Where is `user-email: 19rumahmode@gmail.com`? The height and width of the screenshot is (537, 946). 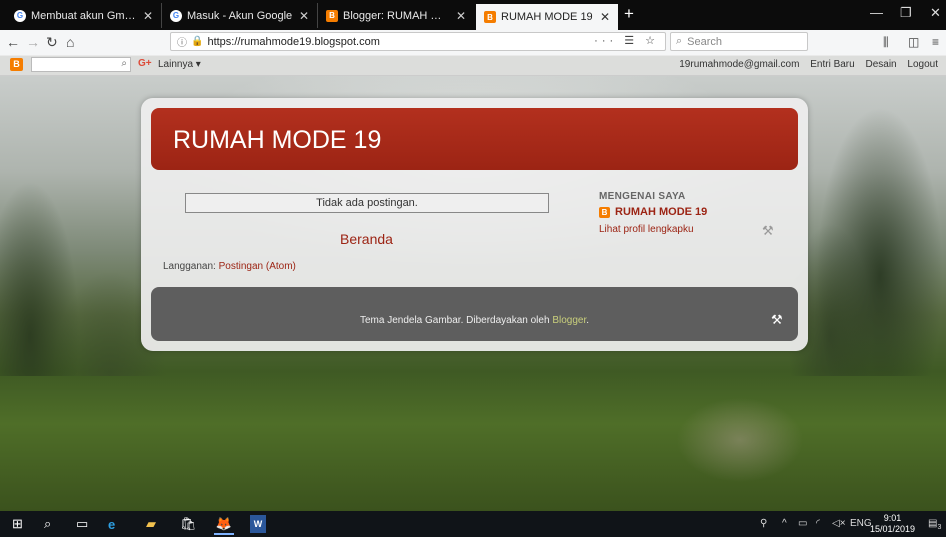 user-email: 19rumahmode@gmail.com is located at coordinates (739, 64).